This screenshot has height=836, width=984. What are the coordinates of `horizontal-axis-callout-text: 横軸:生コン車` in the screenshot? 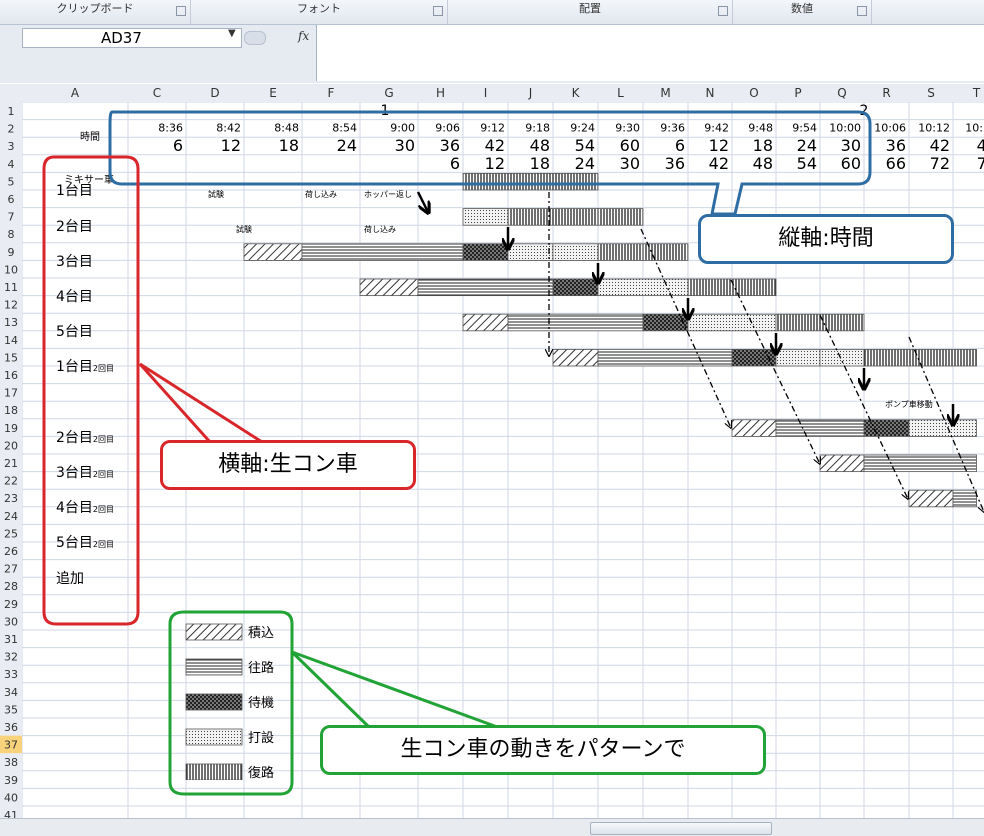 It's located at (288, 464).